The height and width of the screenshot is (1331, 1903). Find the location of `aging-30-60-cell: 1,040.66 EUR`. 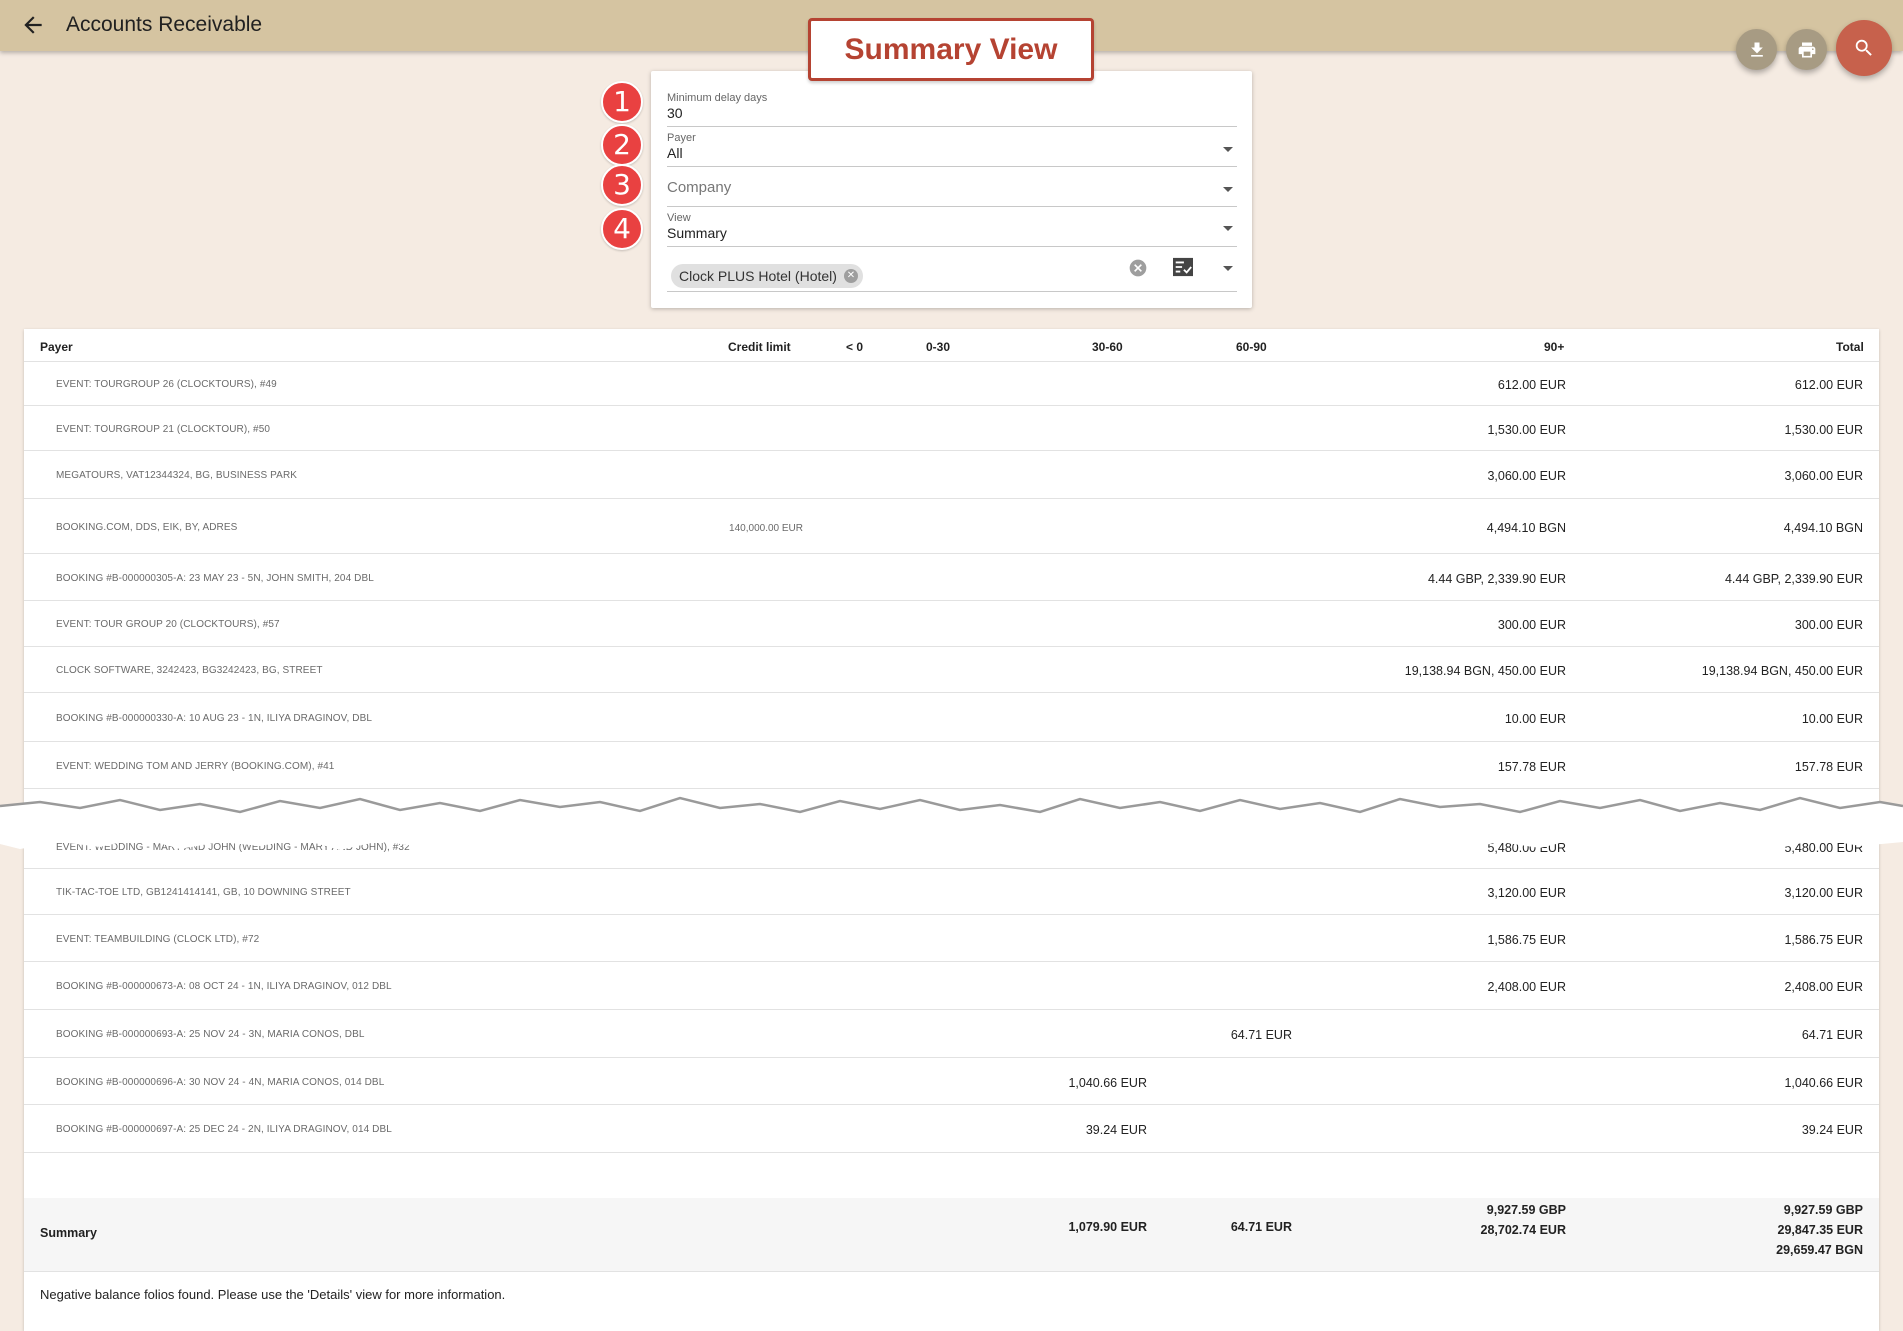

aging-30-60-cell: 1,040.66 EUR is located at coordinates (1107, 1083).